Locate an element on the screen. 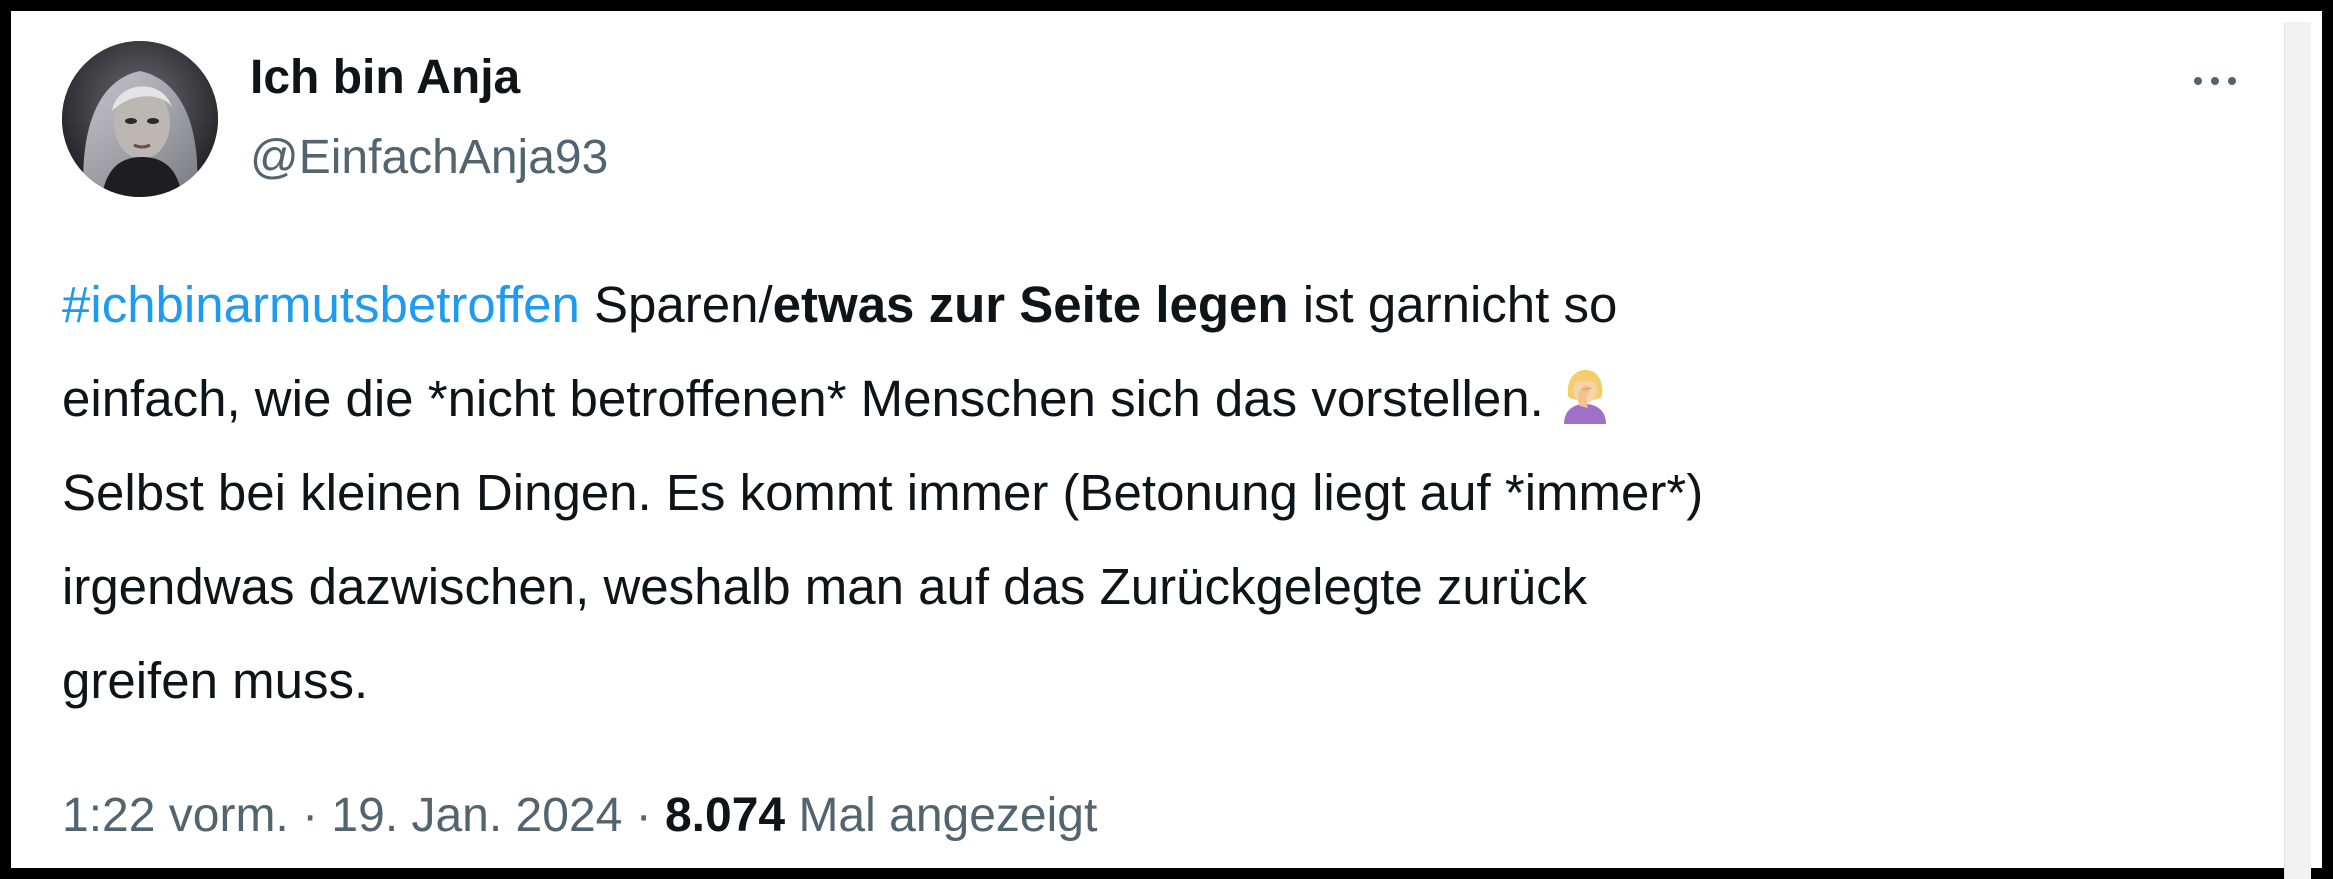  views-count: 8.074 is located at coordinates (725, 815).